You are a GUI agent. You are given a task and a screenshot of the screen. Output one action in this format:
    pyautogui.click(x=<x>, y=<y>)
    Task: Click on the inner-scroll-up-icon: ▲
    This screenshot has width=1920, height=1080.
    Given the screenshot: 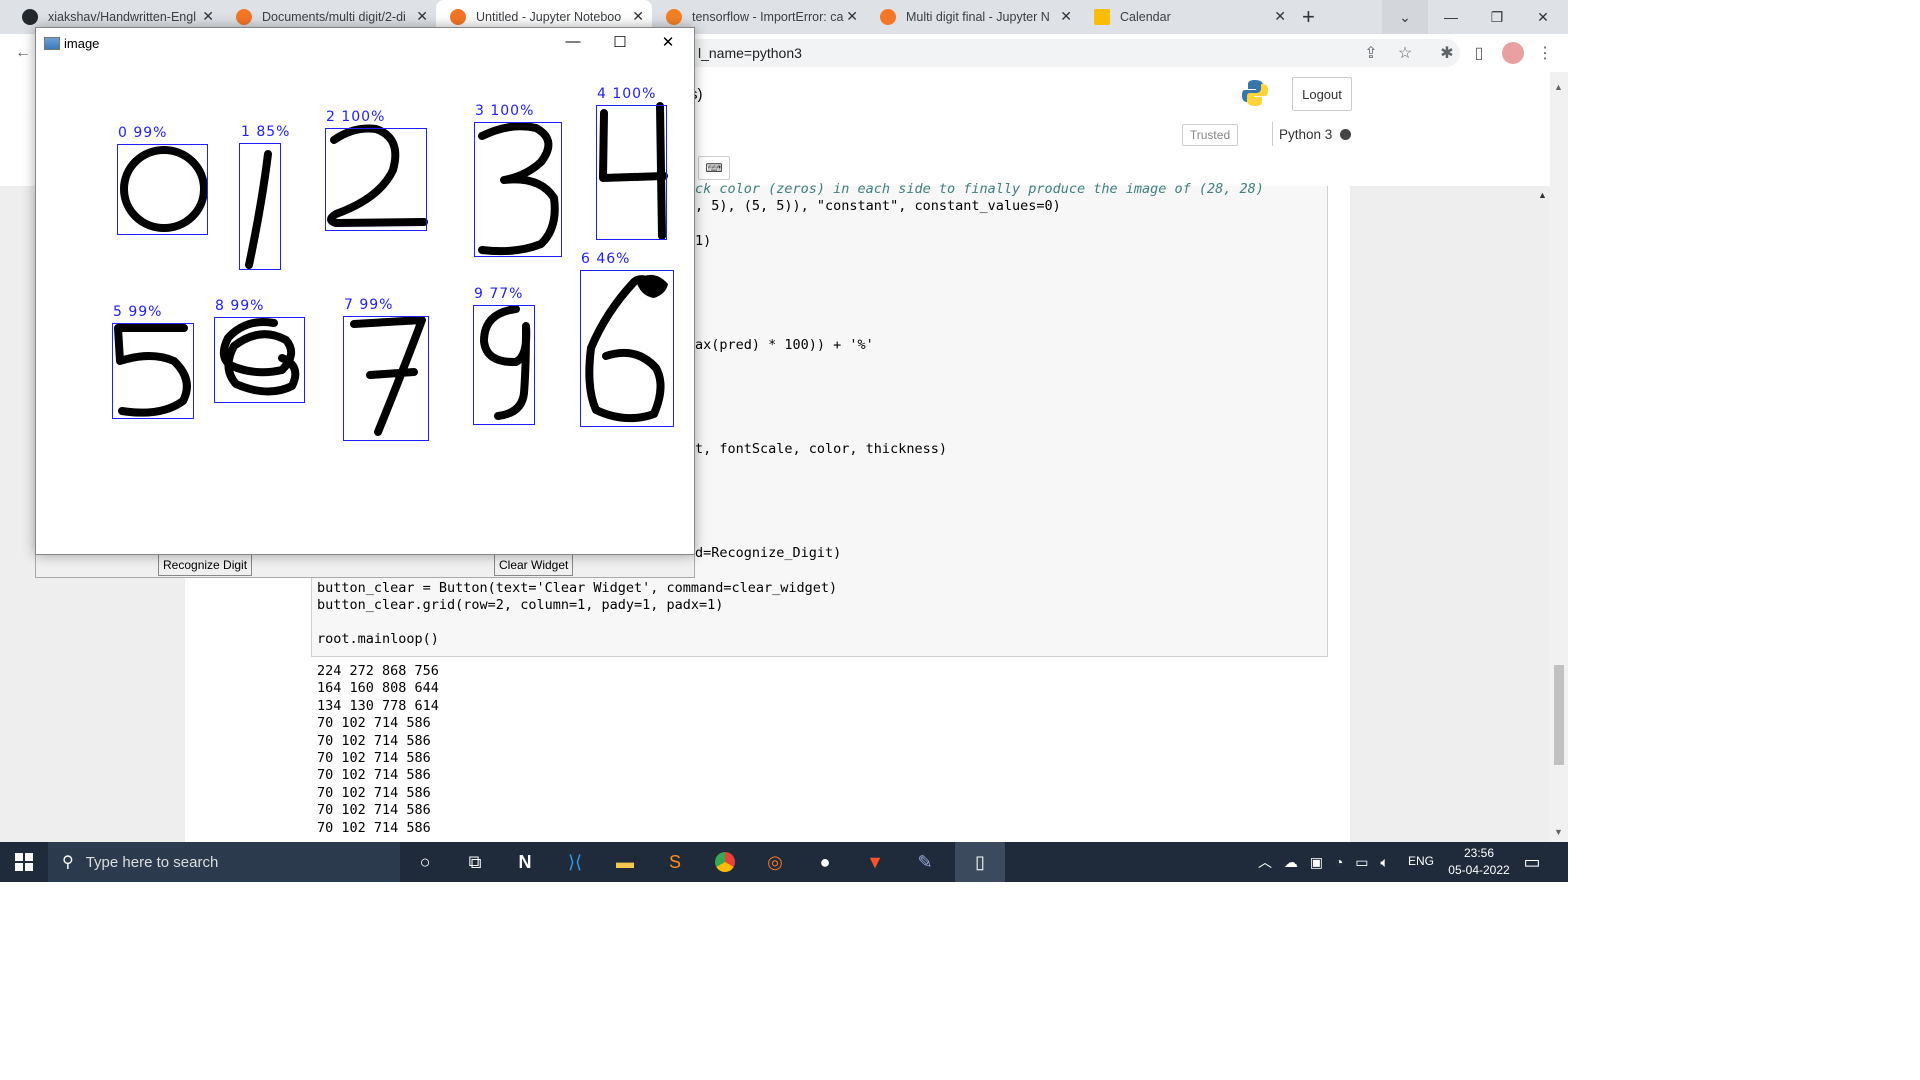 What is the action you would take?
    pyautogui.click(x=1542, y=195)
    